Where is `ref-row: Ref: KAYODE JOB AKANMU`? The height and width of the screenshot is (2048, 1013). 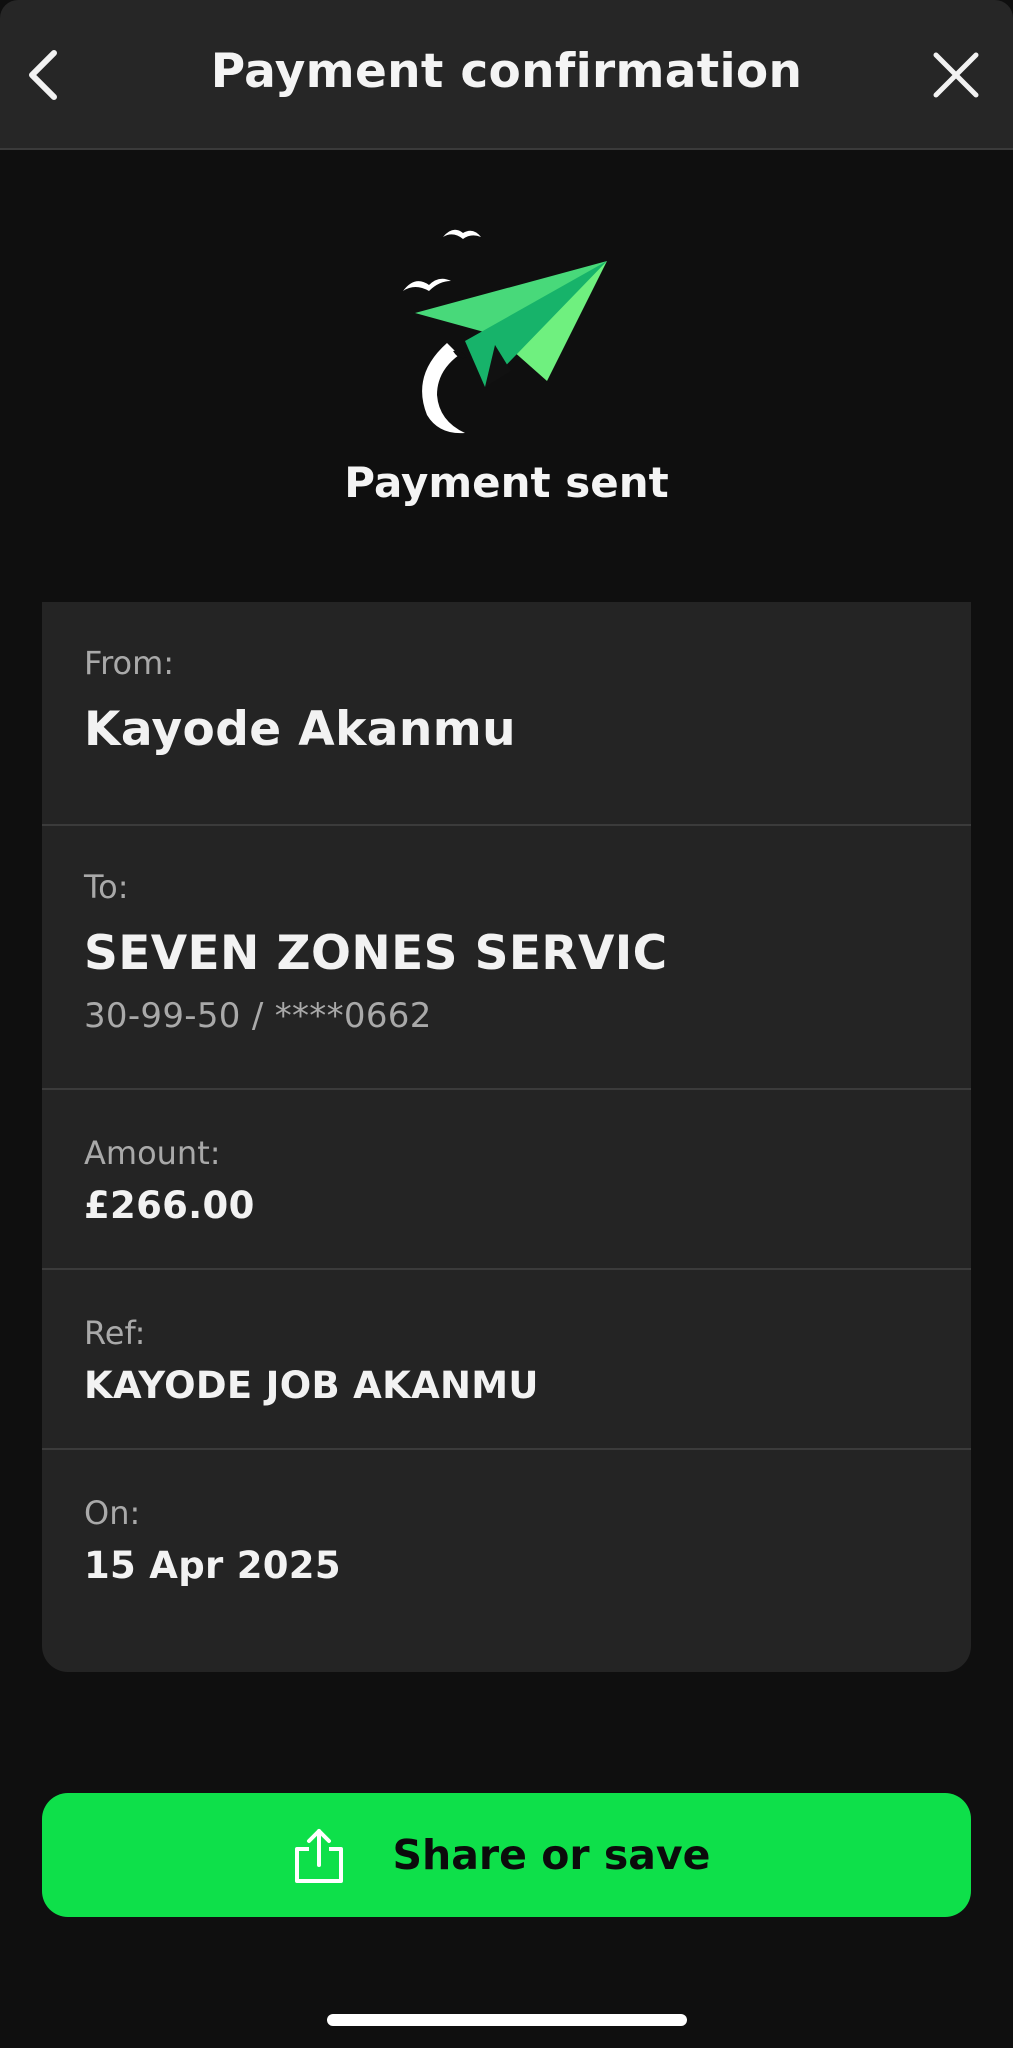
ref-row: Ref: KAYODE JOB AKANMU is located at coordinates (506, 1360).